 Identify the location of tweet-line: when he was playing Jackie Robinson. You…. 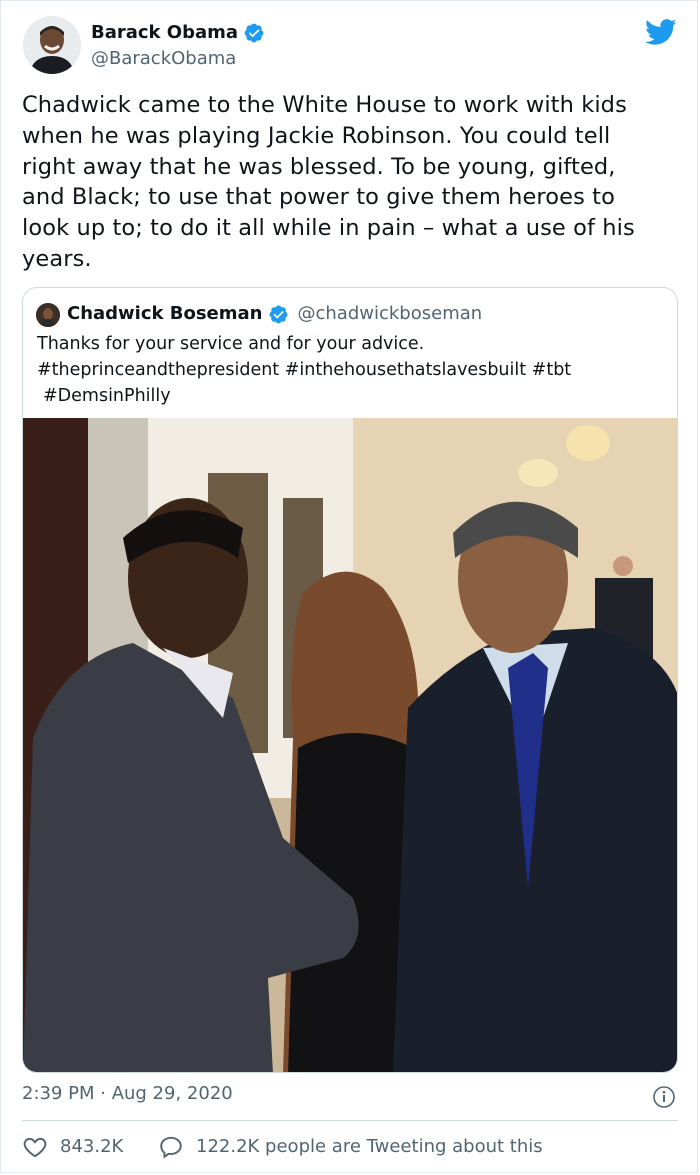
(316, 135).